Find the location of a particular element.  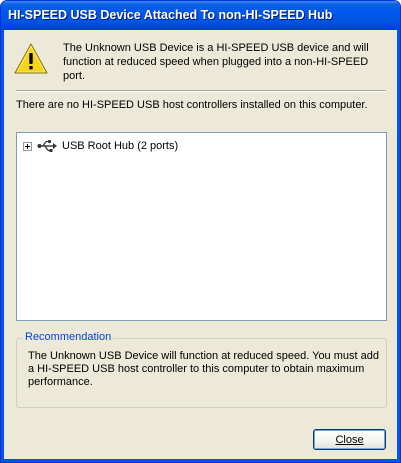

window-frame-left is located at coordinates (2, 246).